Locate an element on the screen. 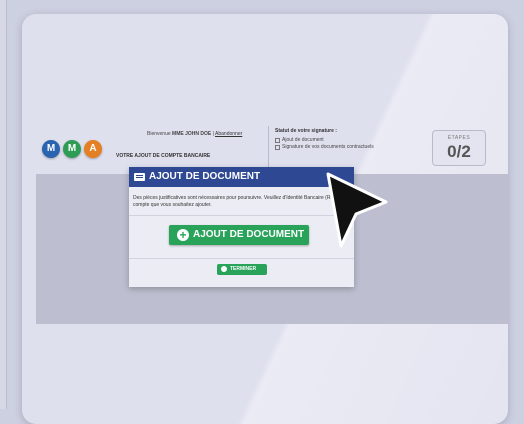 This screenshot has width=524, height=424. logo-circle-green: M is located at coordinates (72, 149).